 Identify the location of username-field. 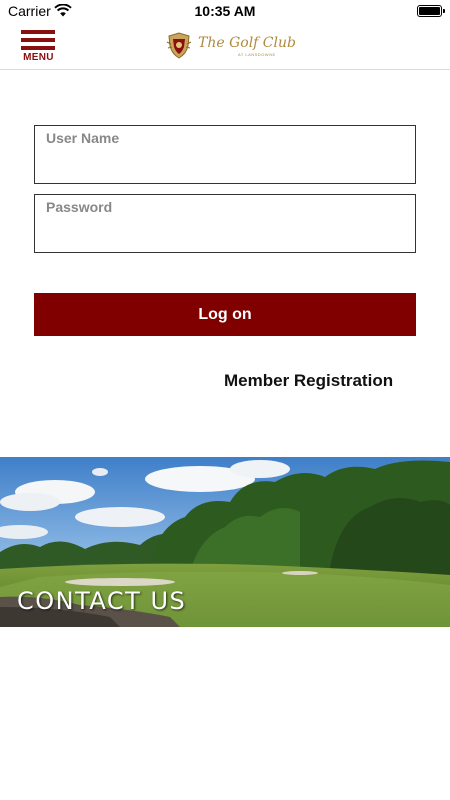
(225, 154).